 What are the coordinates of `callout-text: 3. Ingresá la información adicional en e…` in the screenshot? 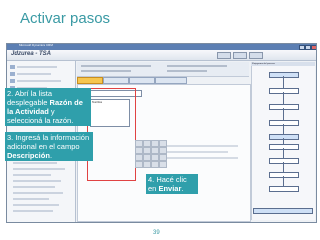 It's located at (48, 142).